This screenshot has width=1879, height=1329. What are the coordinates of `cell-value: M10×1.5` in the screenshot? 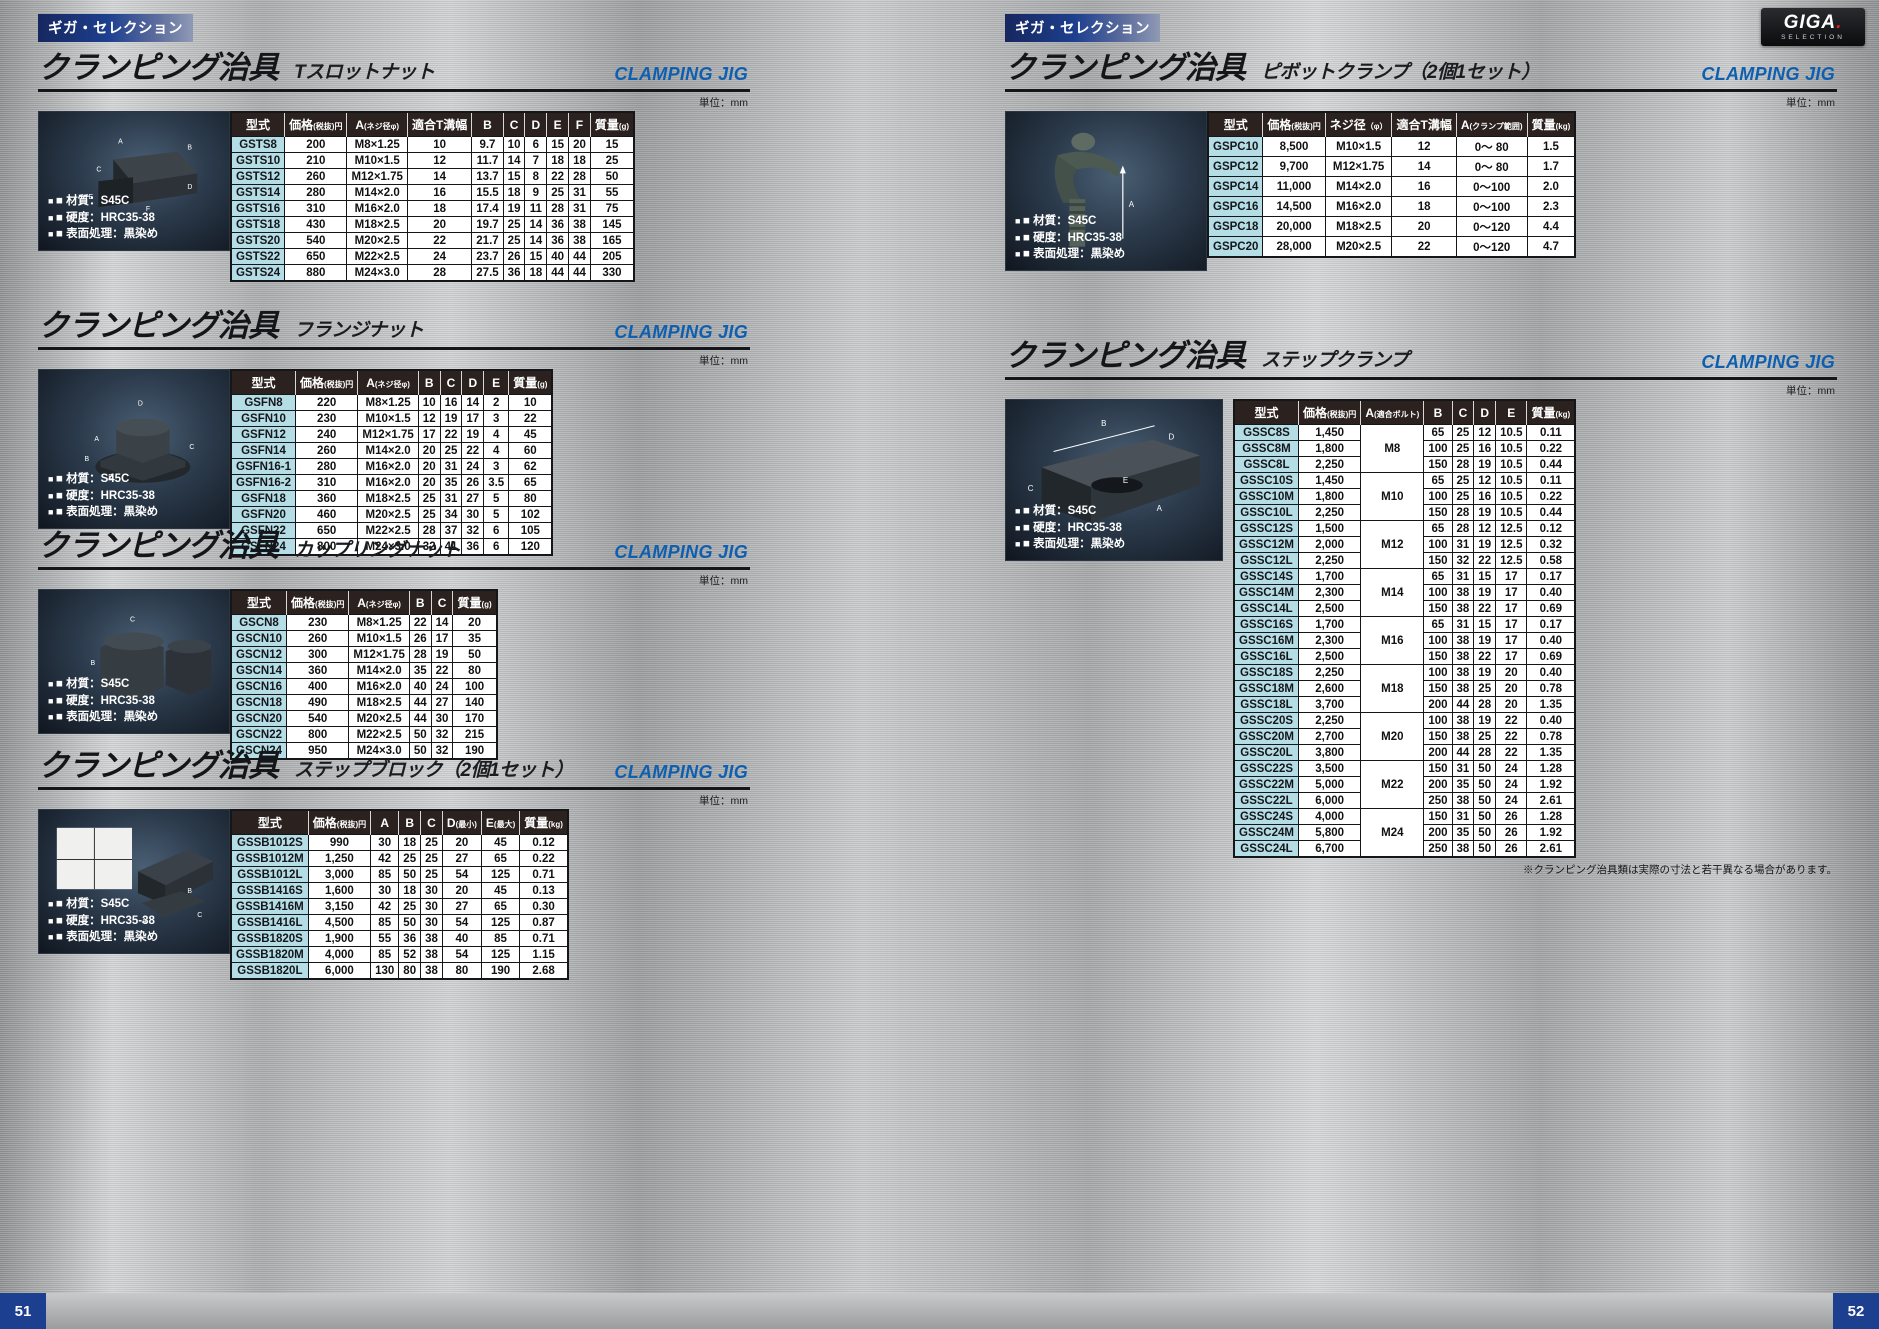 It's located at (379, 638).